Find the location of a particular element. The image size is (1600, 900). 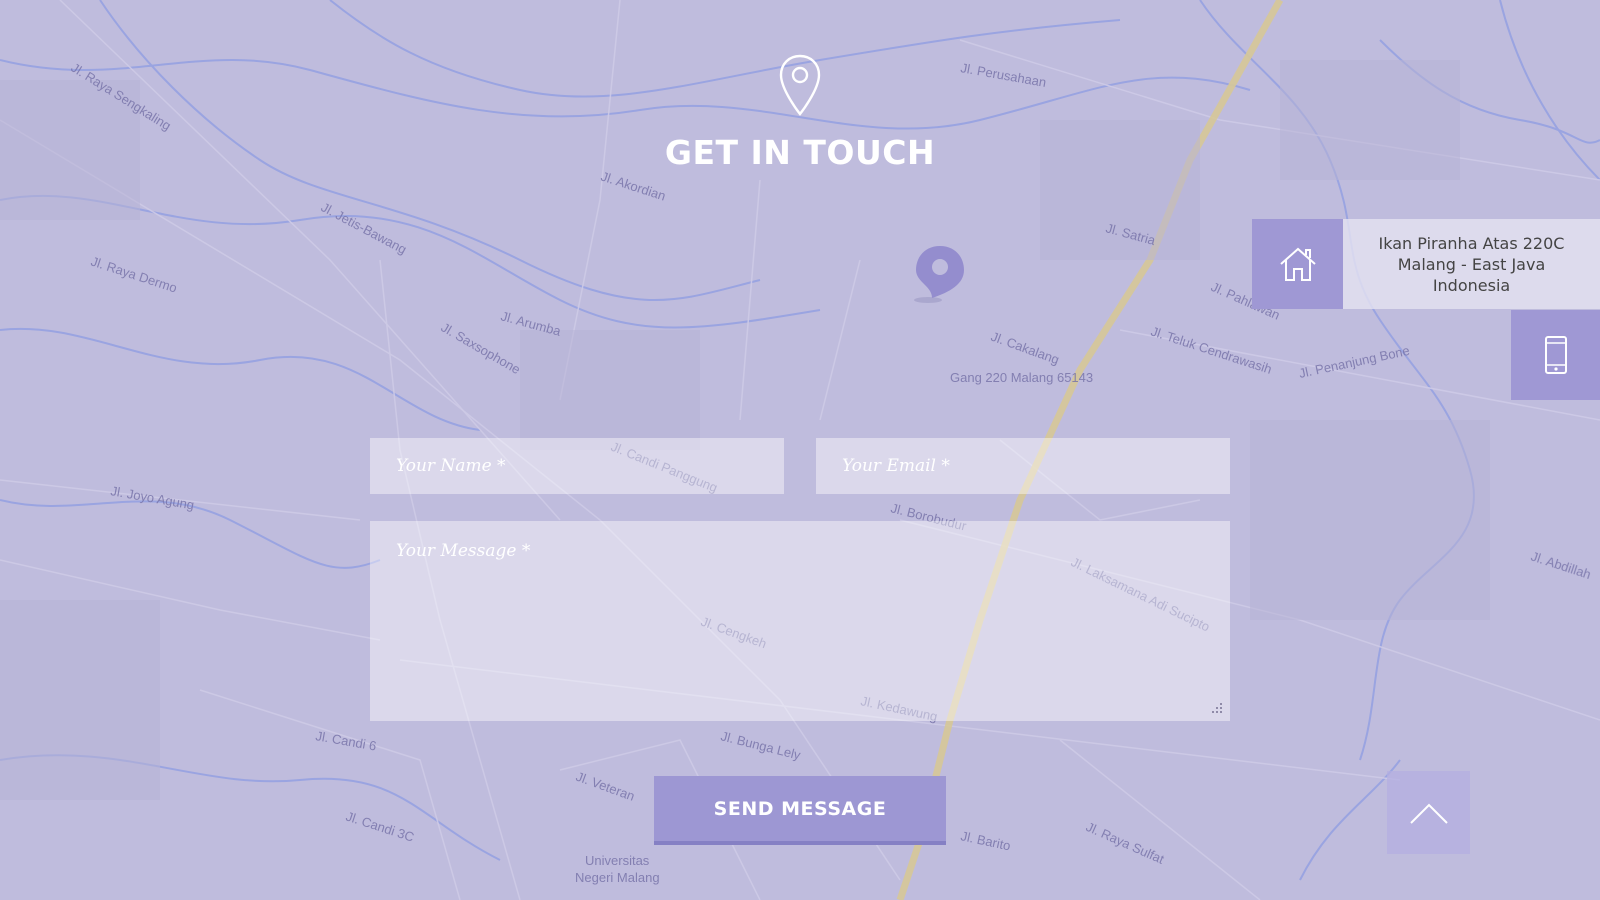

name-placeholder: Your Name * is located at coordinates (451, 466).